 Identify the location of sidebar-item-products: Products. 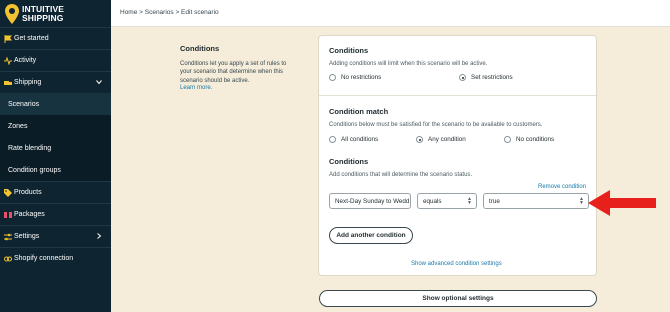
(55, 192).